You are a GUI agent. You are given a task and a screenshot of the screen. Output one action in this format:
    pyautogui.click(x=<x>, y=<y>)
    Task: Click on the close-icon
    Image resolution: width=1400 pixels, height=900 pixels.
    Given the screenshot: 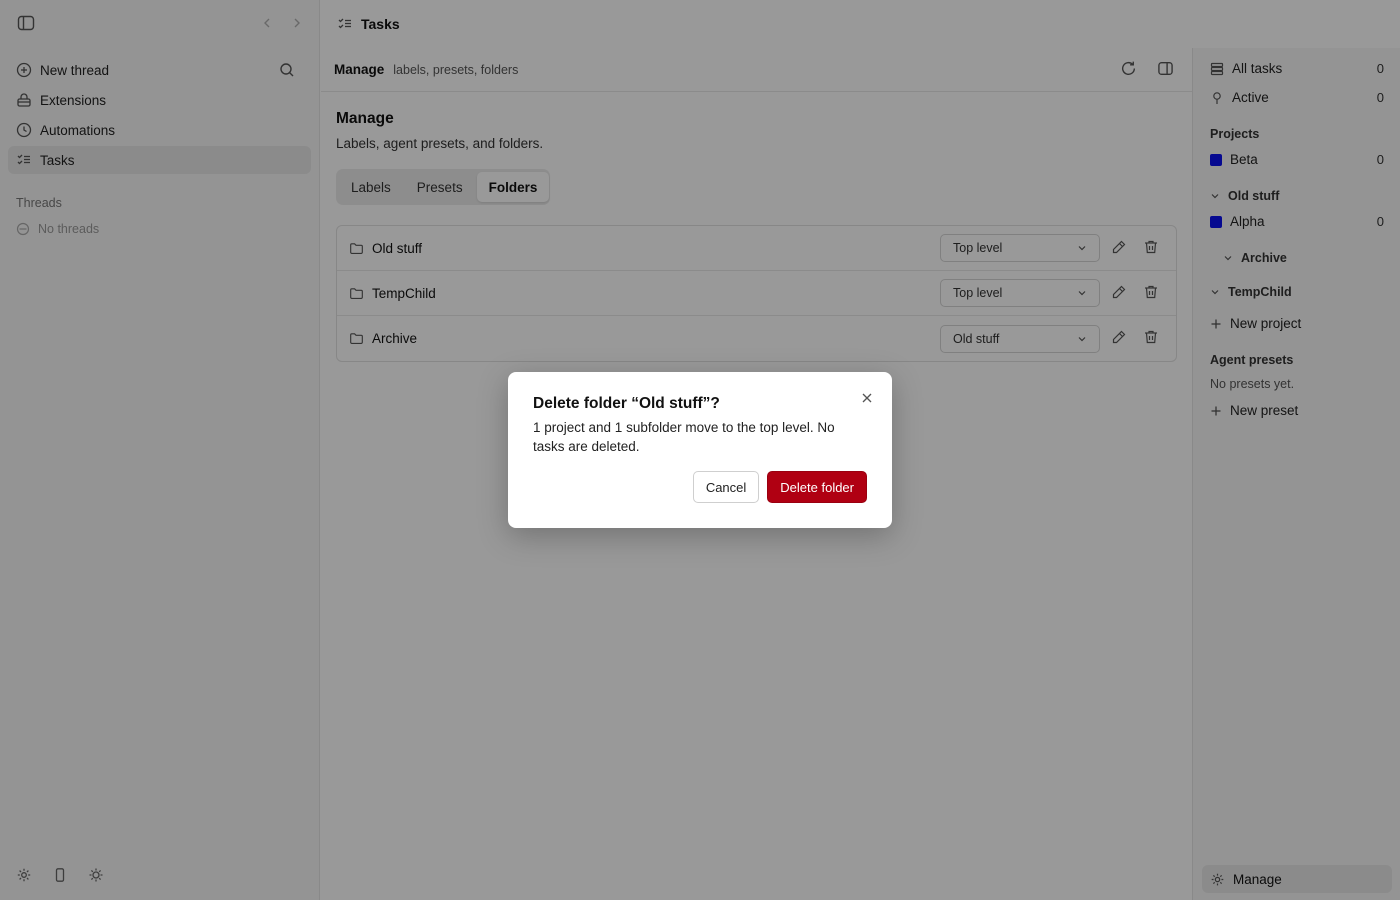 What is the action you would take?
    pyautogui.click(x=867, y=399)
    